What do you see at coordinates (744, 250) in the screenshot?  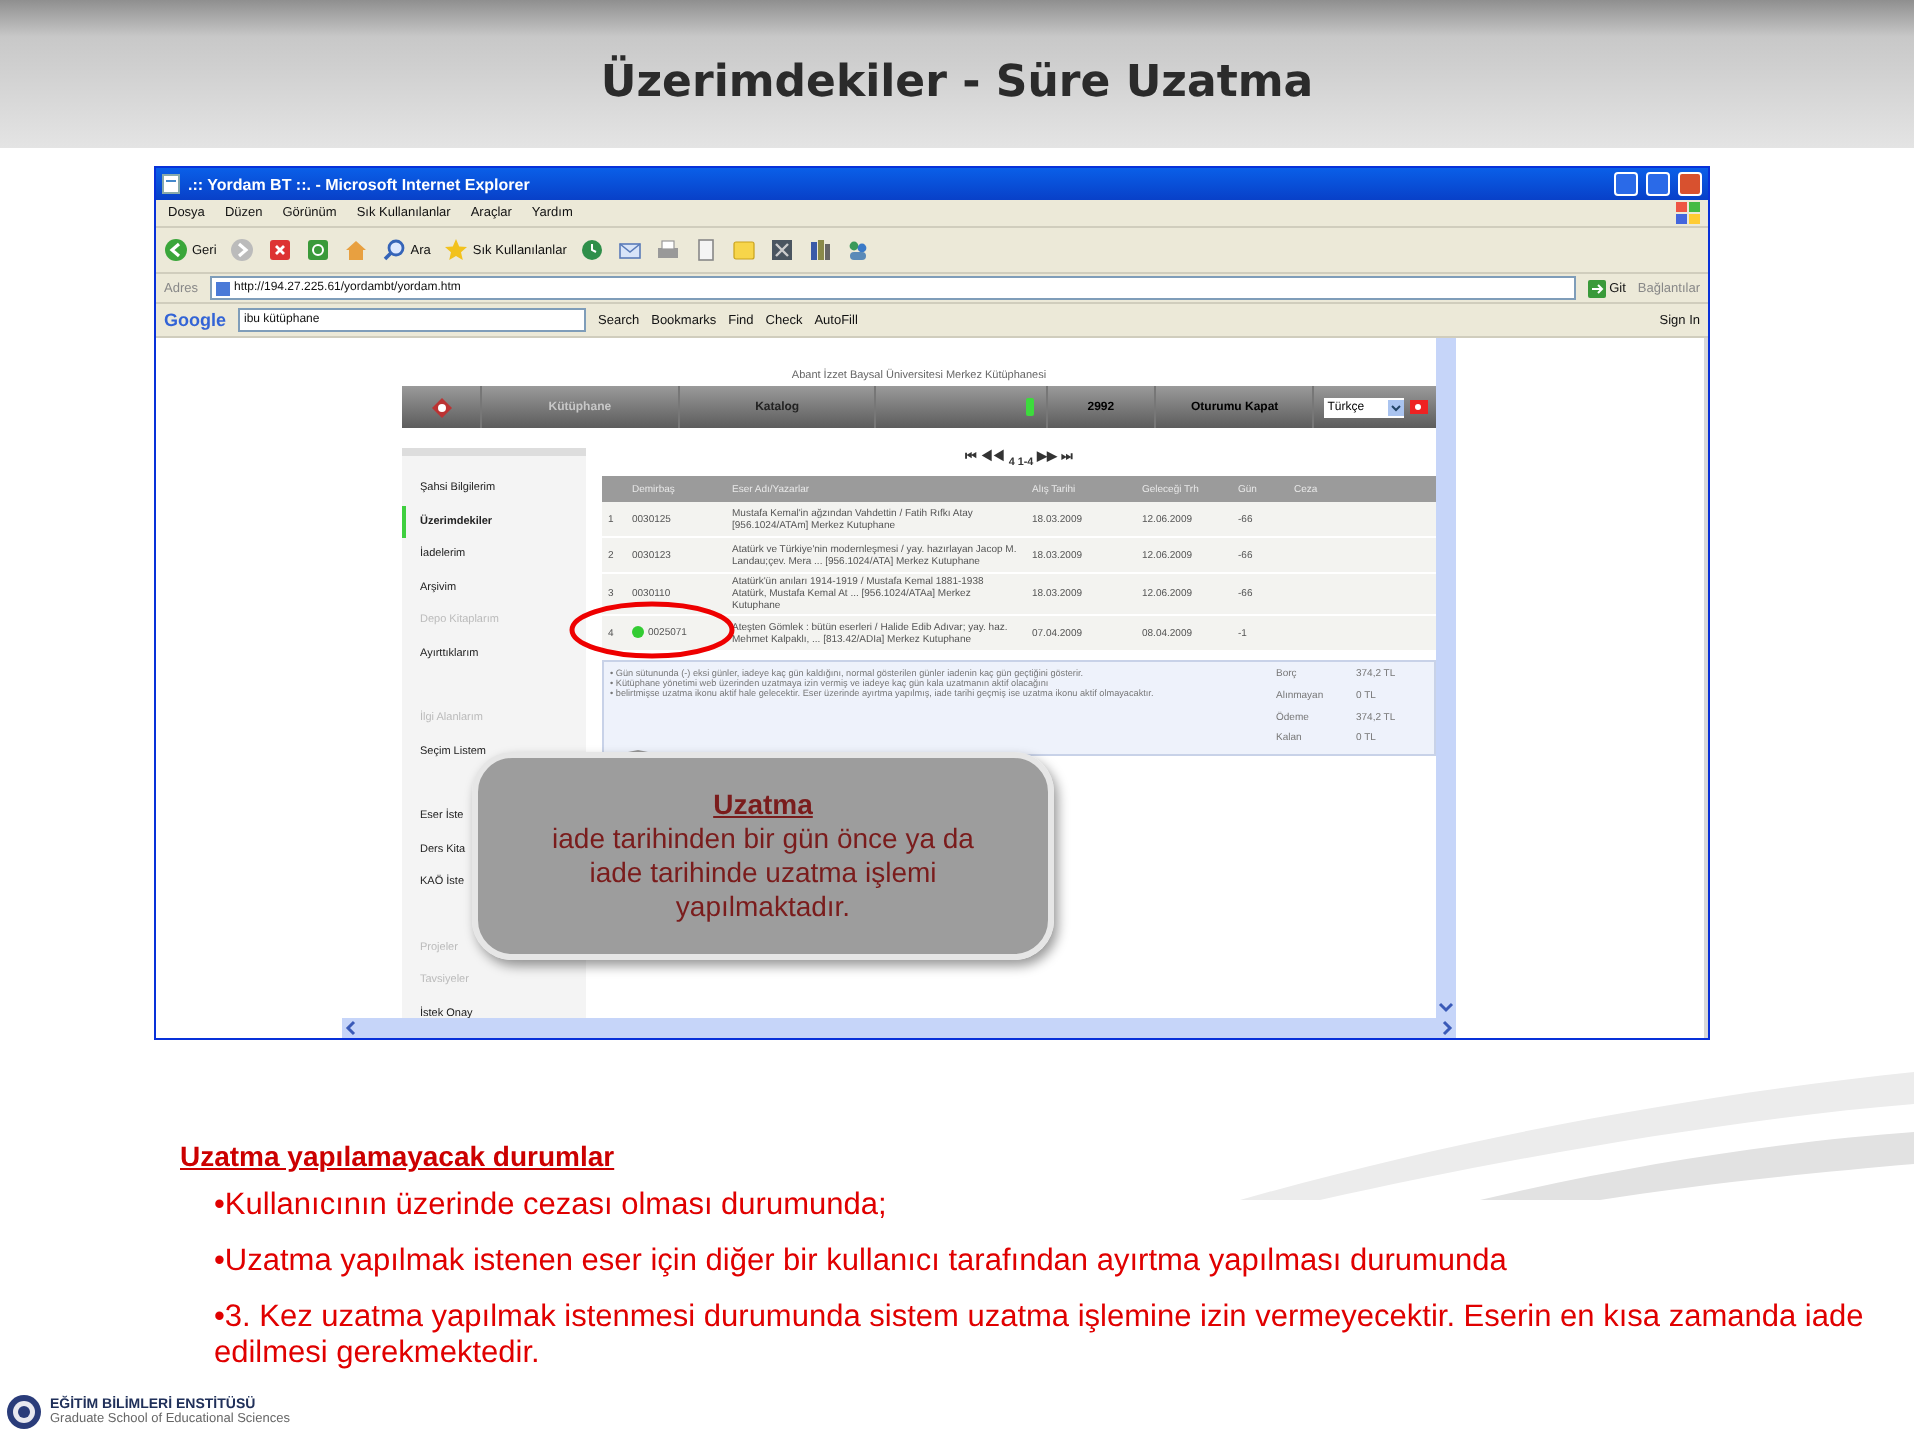 I see `folder-icon` at bounding box center [744, 250].